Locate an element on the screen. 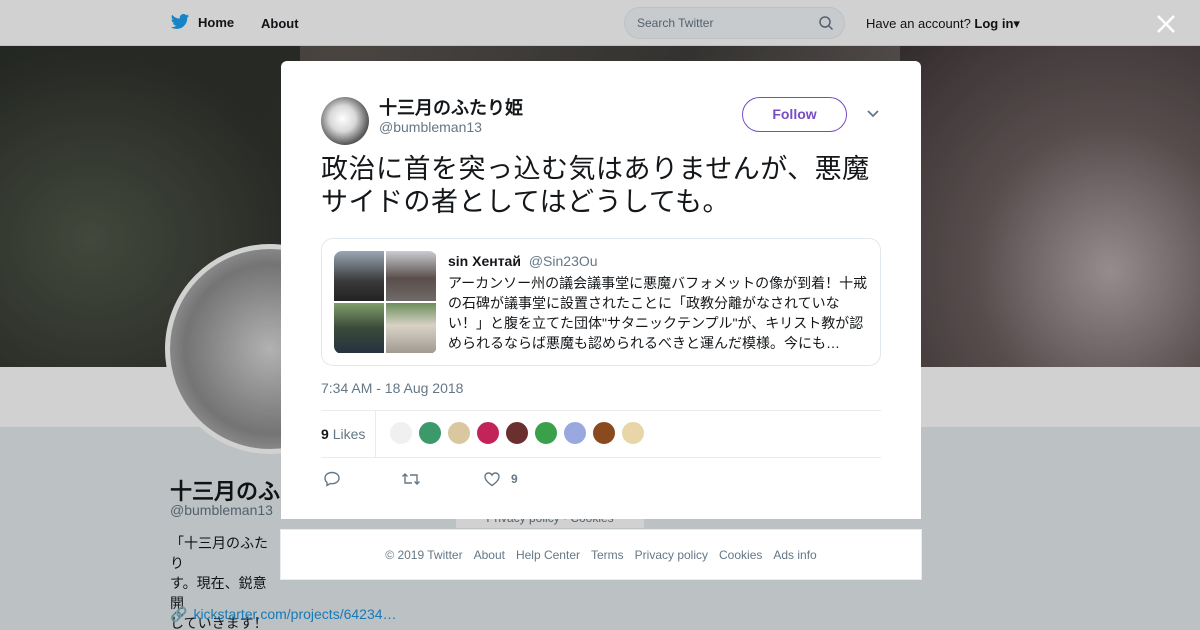 The image size is (1200, 630). footer-link-help-center: Help Center is located at coordinates (548, 555).